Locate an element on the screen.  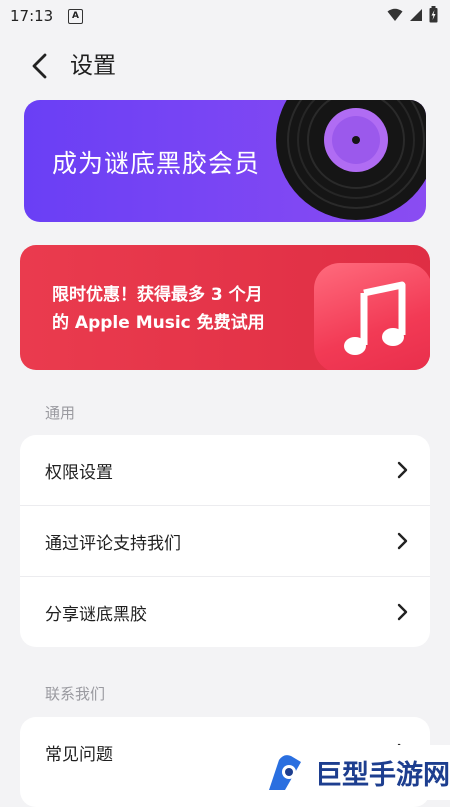
page-title: 设置 is located at coordinates (93, 66).